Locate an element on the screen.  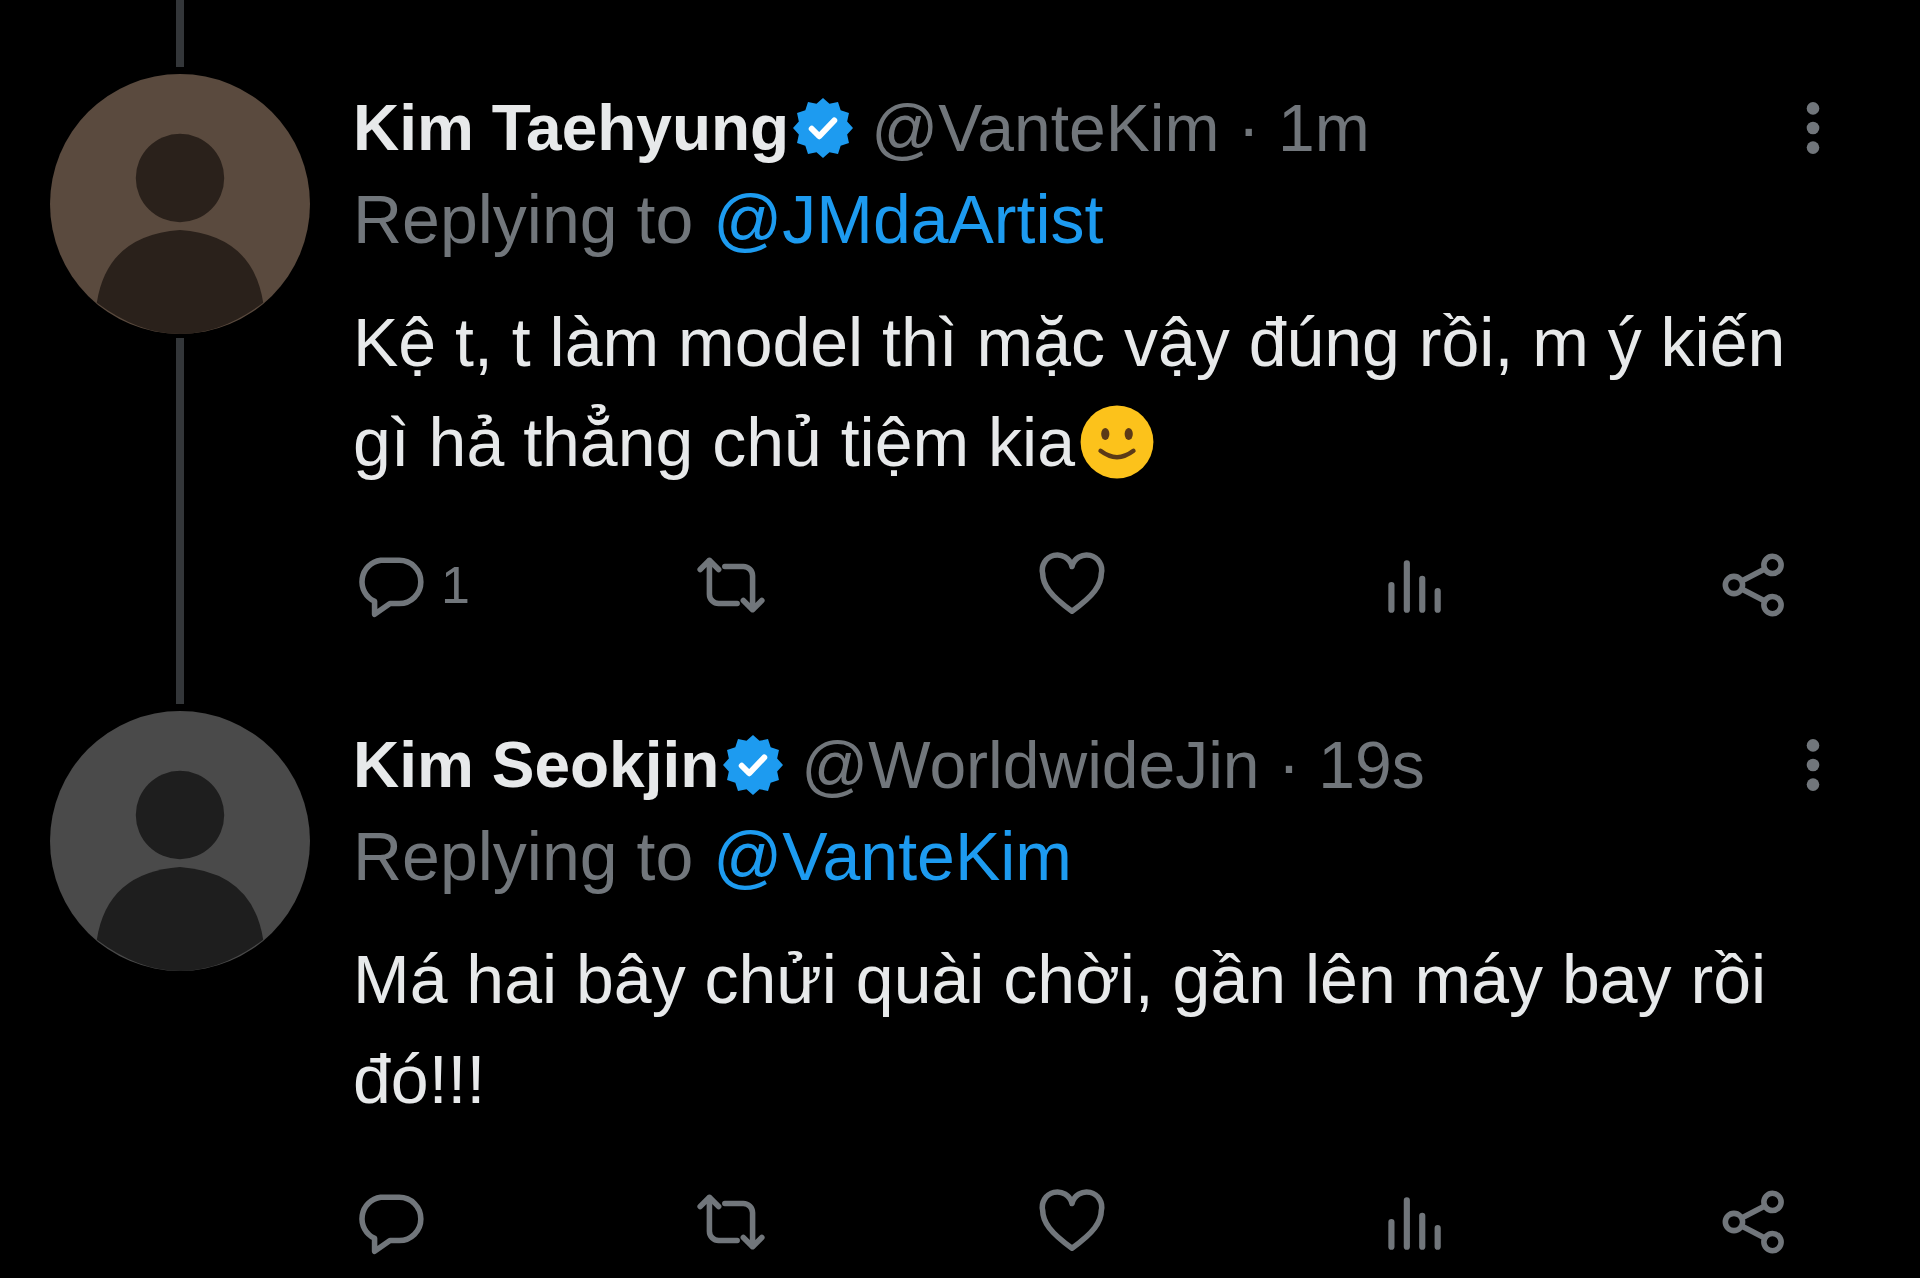
reply-count: 1 is located at coordinates (455, 585).